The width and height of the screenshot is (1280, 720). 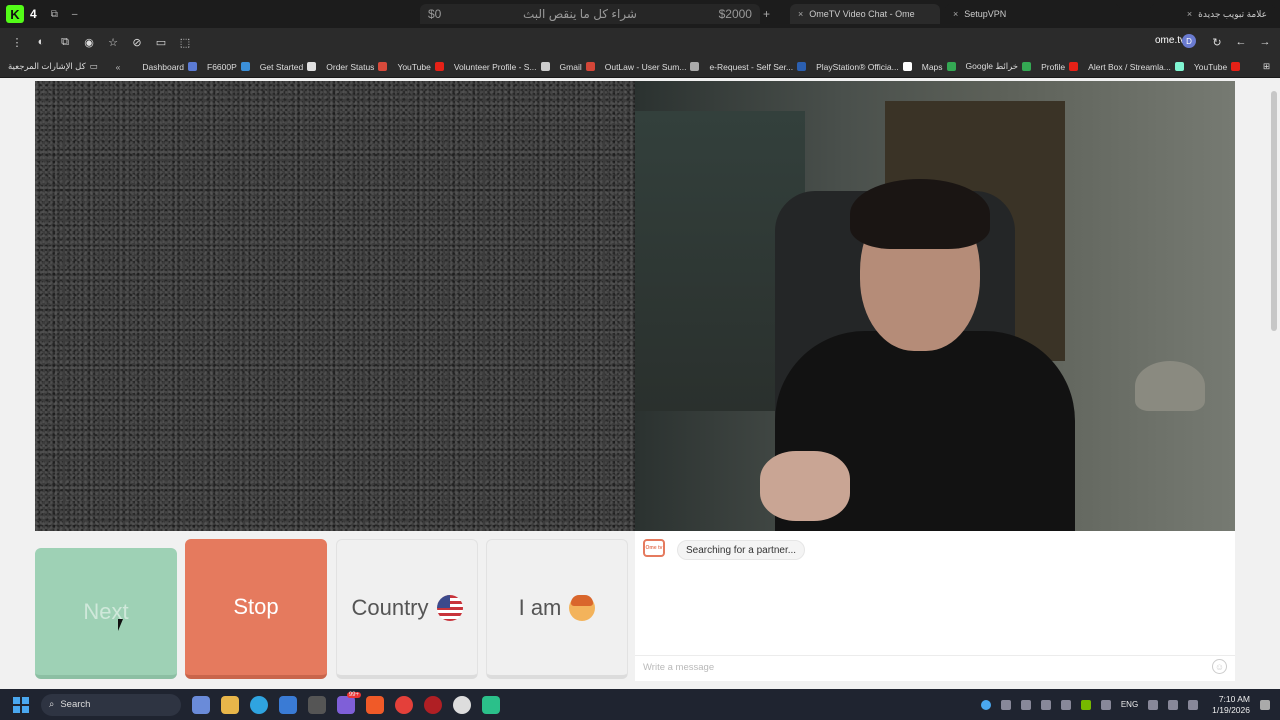 What do you see at coordinates (350, 66) in the screenshot?
I see `bookmark-label: Order Status` at bounding box center [350, 66].